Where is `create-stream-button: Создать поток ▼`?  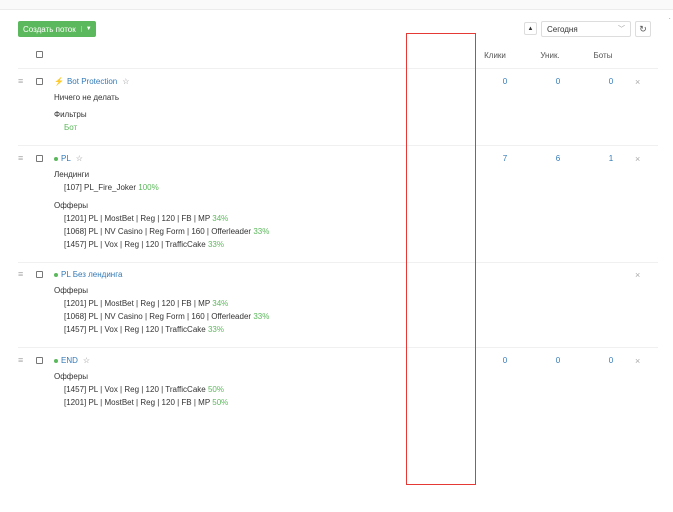 create-stream-button: Создать поток ▼ is located at coordinates (57, 29).